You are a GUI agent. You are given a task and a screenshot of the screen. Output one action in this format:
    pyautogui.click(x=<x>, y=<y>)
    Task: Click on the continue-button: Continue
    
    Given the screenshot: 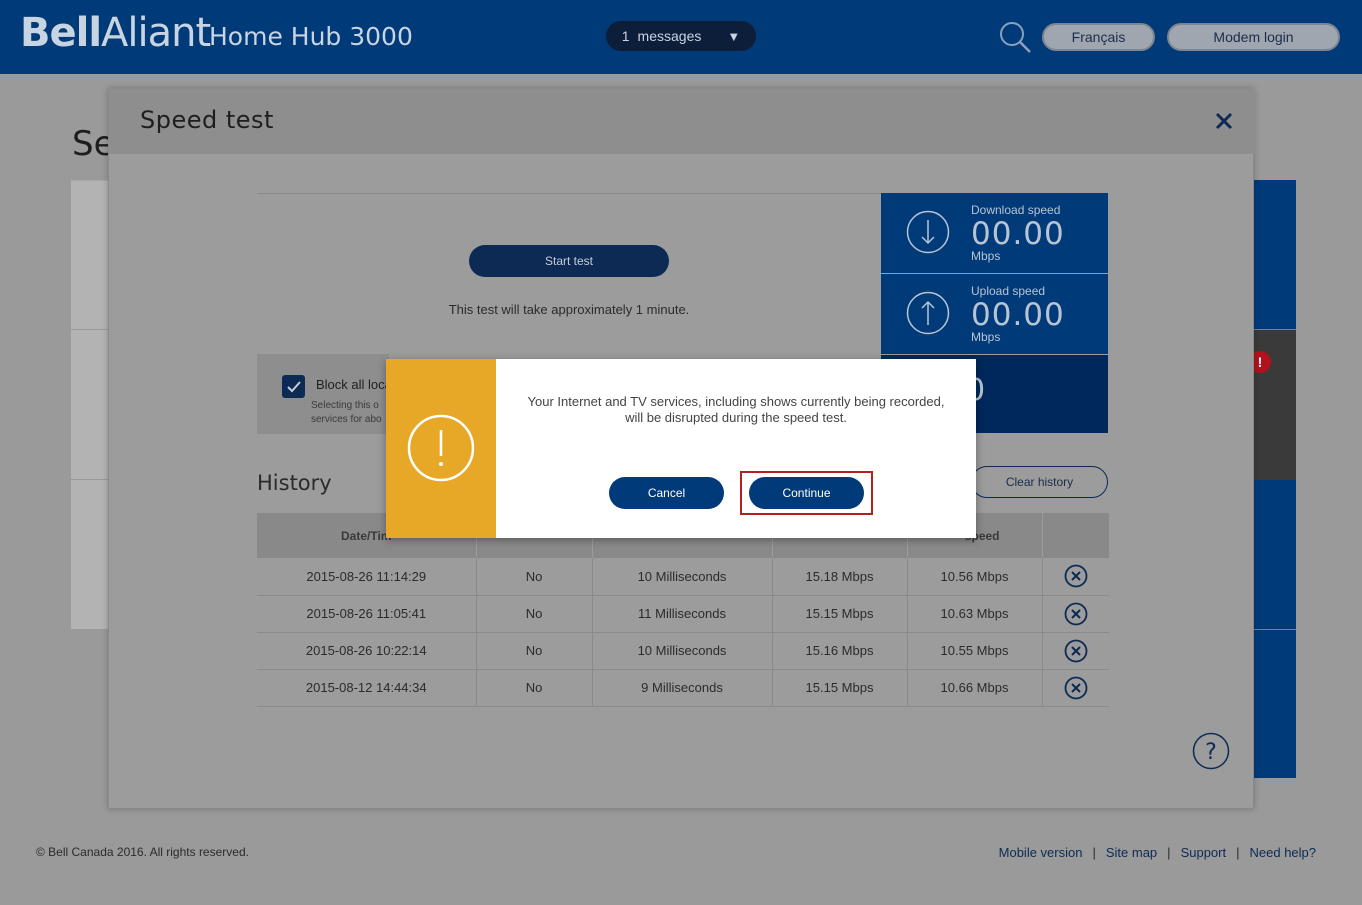 What is the action you would take?
    pyautogui.click(x=806, y=493)
    